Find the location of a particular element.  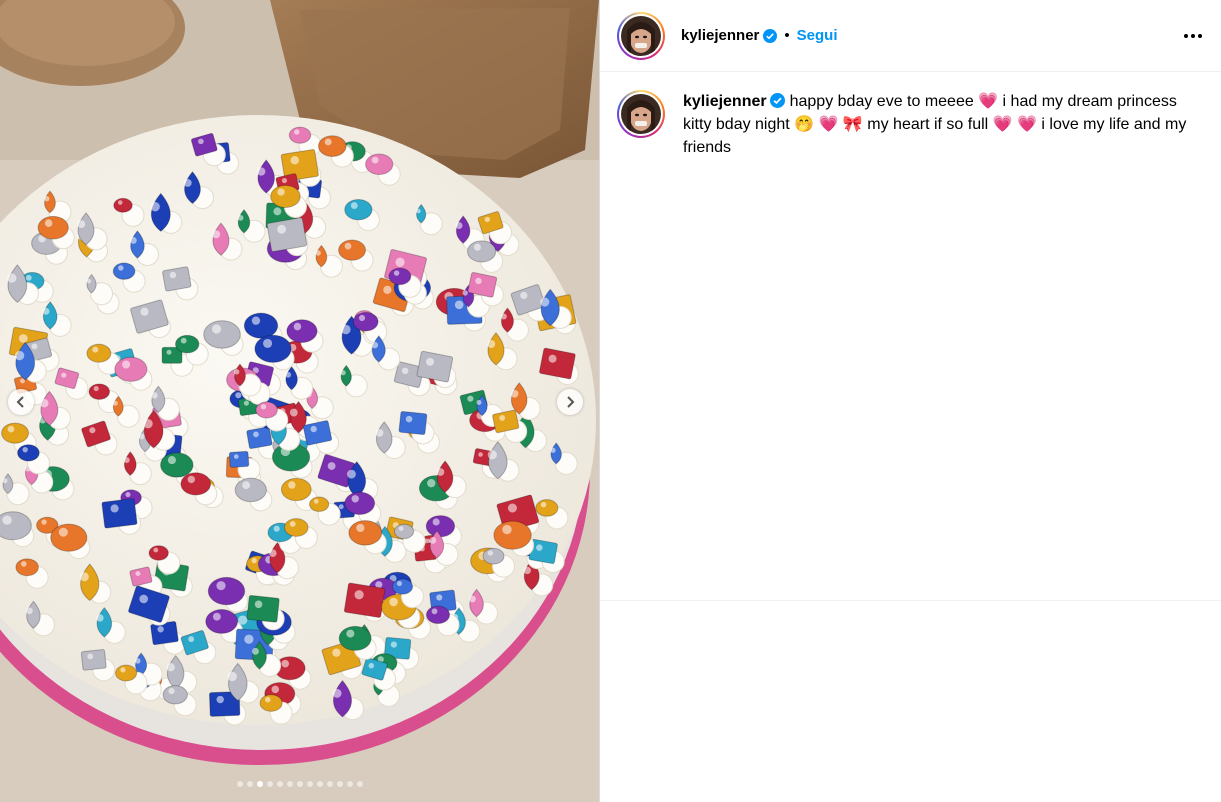

caption-username: kyliejenner is located at coordinates (734, 101).